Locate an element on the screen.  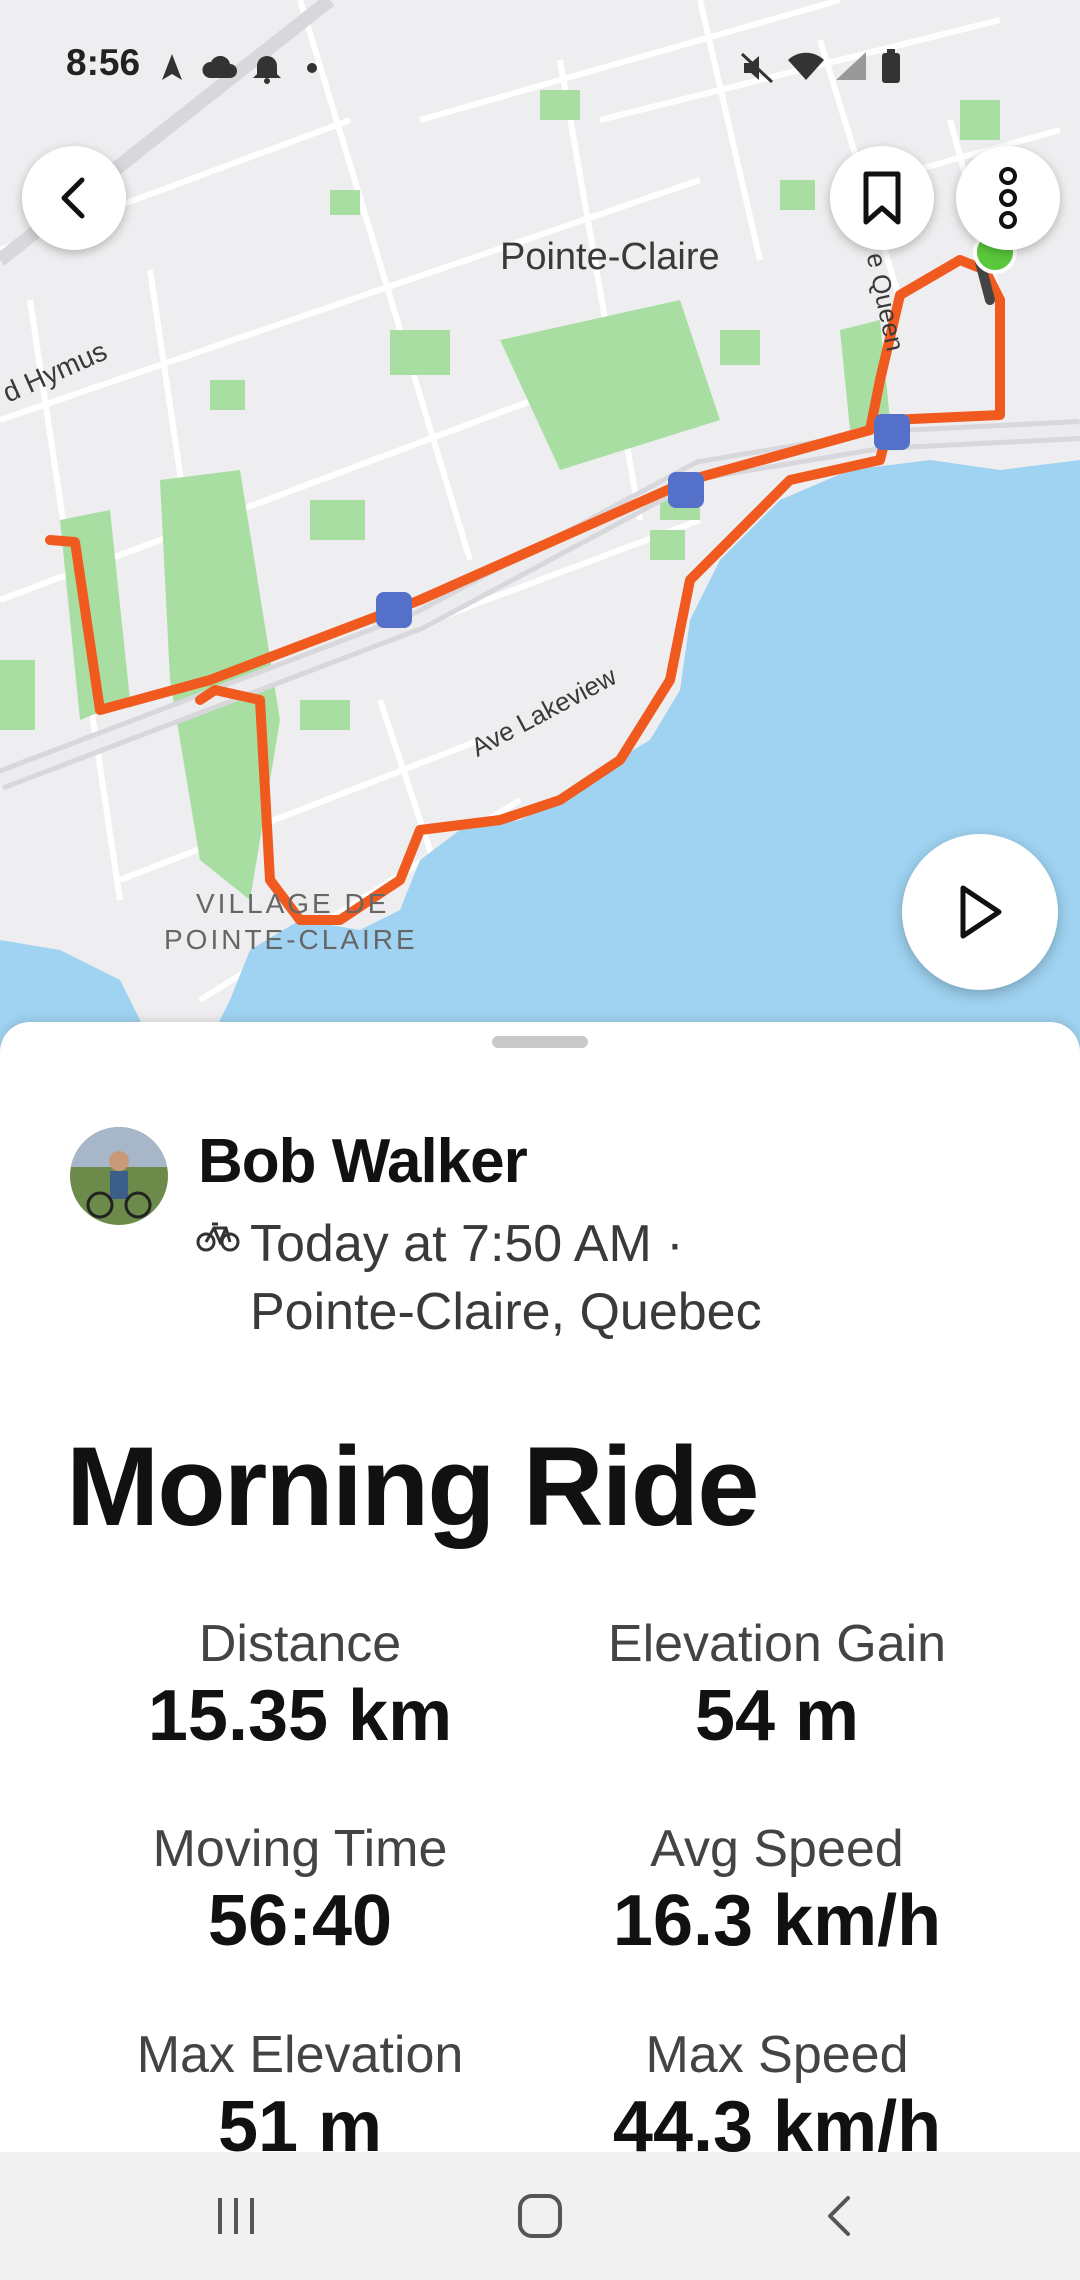
activity-title: Morning Ride is located at coordinates (412, 1486).